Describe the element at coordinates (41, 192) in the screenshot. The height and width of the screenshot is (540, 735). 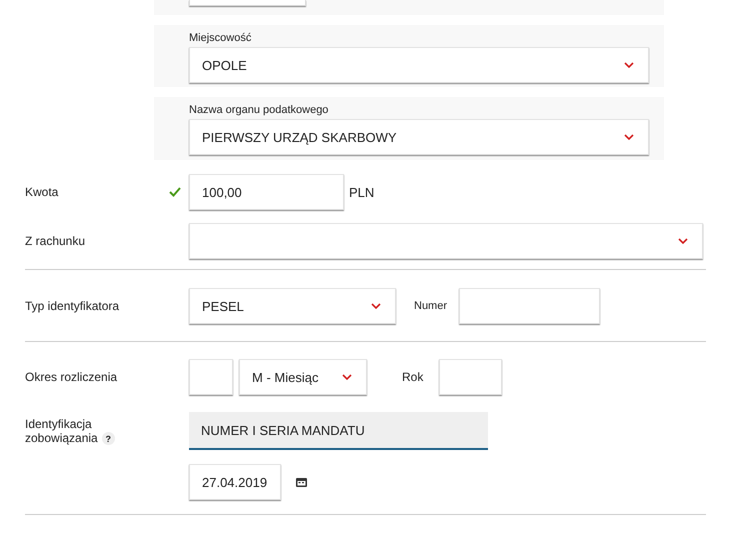
I see `field-label: Kwota` at that location.